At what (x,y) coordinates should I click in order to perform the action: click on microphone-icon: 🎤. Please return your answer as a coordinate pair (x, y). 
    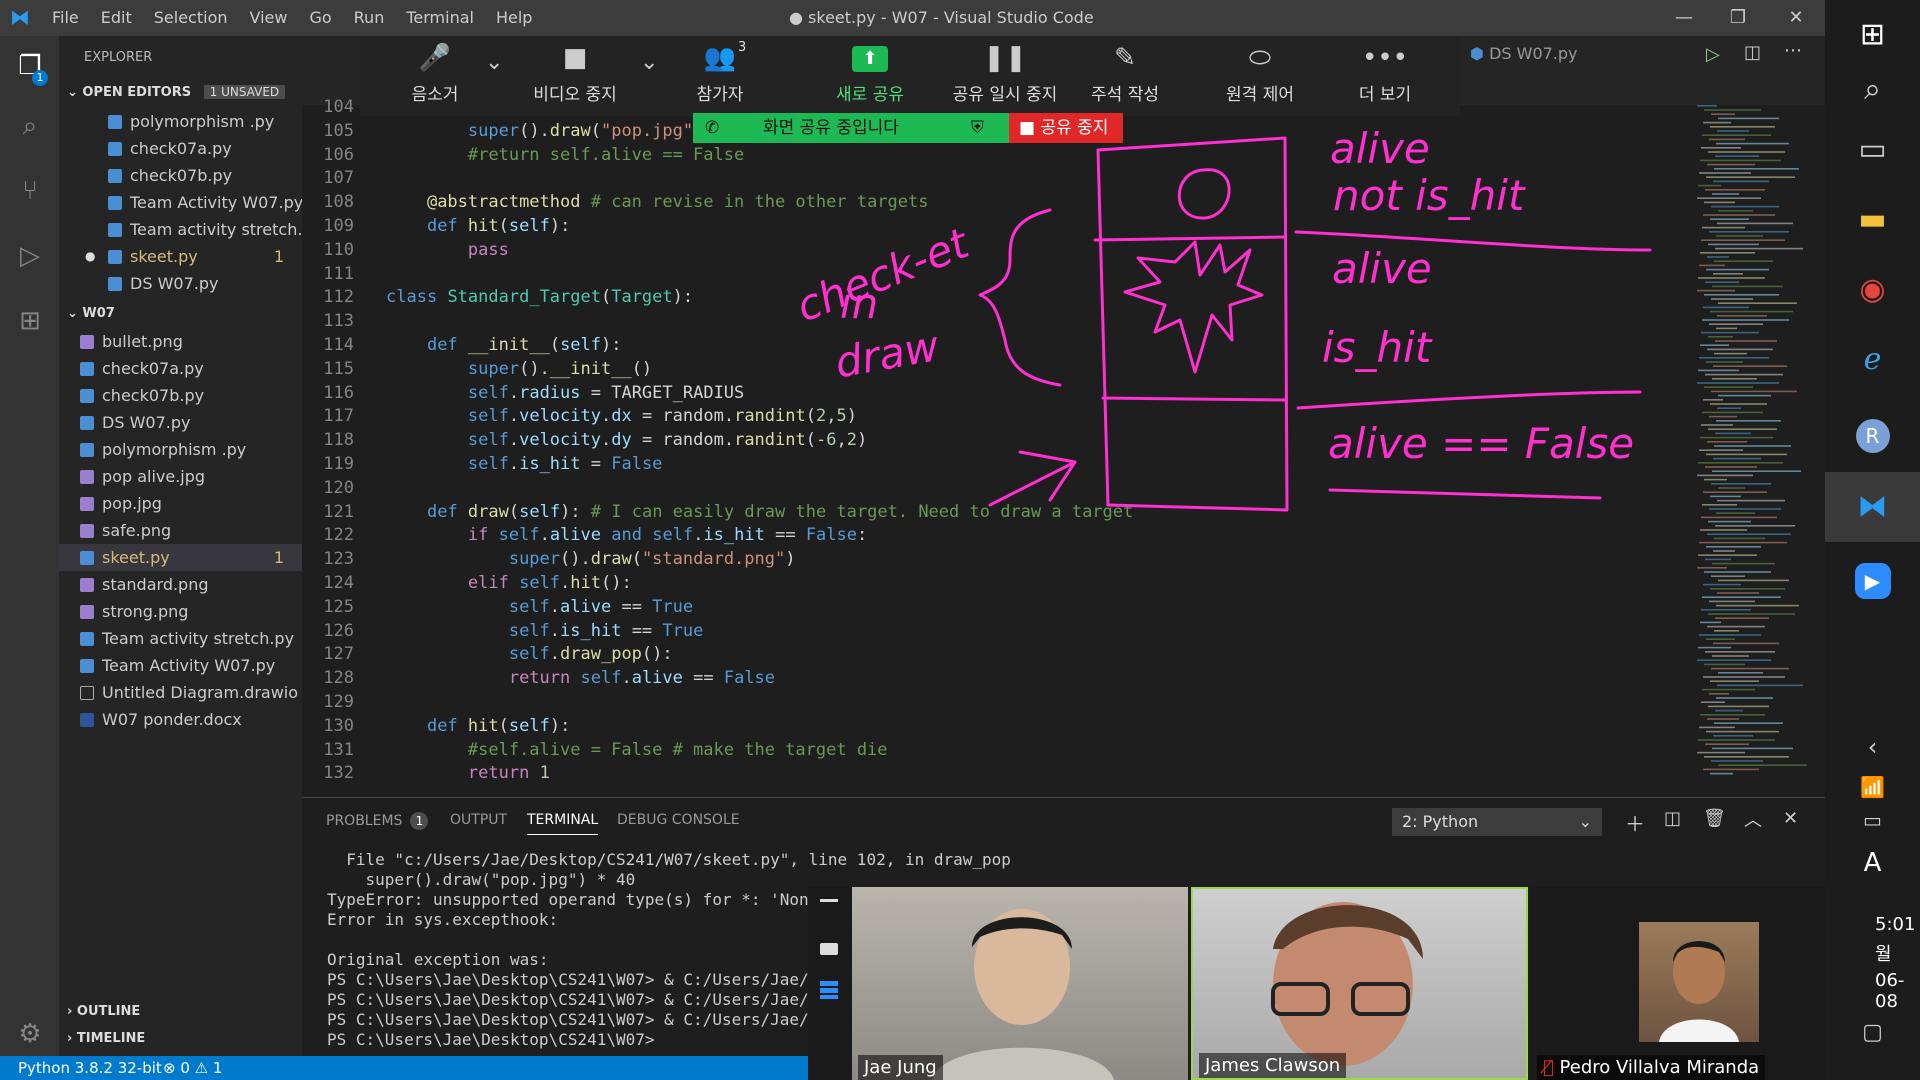
    Looking at the image, I should click on (435, 58).